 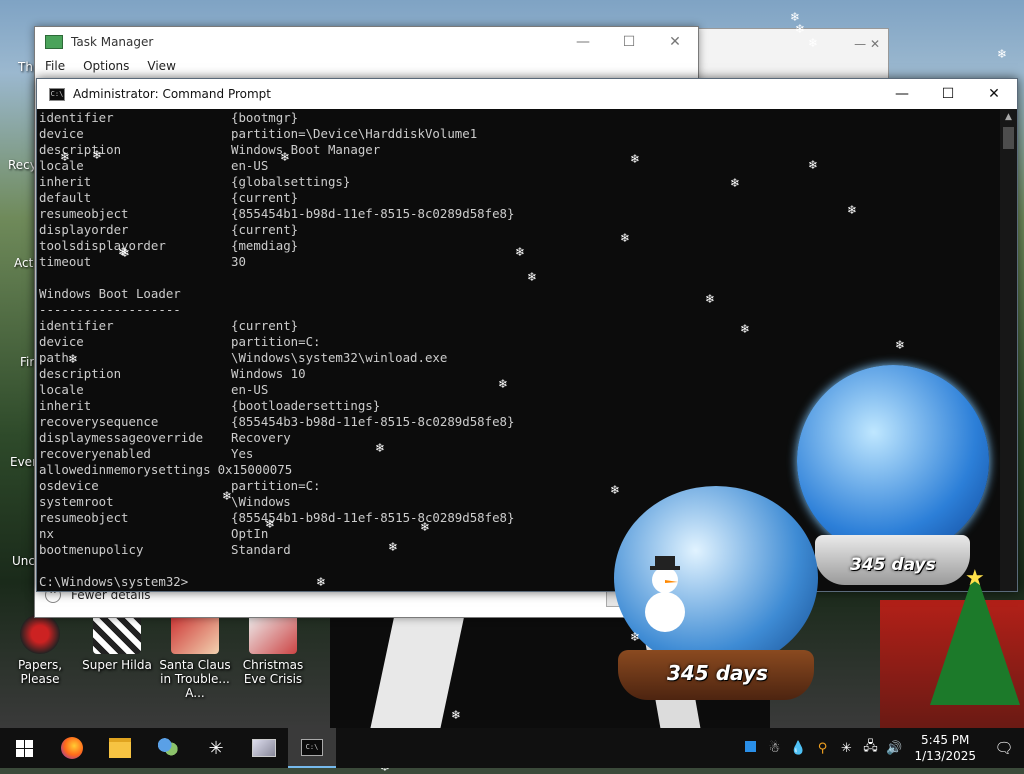 I want to click on firefox-icon, so click(x=72, y=748).